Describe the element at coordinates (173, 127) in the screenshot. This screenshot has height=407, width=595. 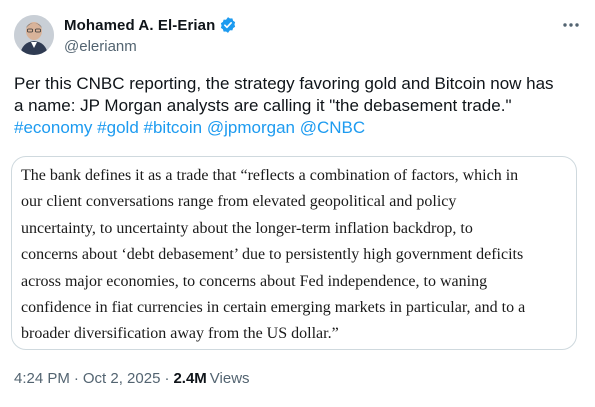
I see `hashtag-bitcoin: #bitcoin` at that location.